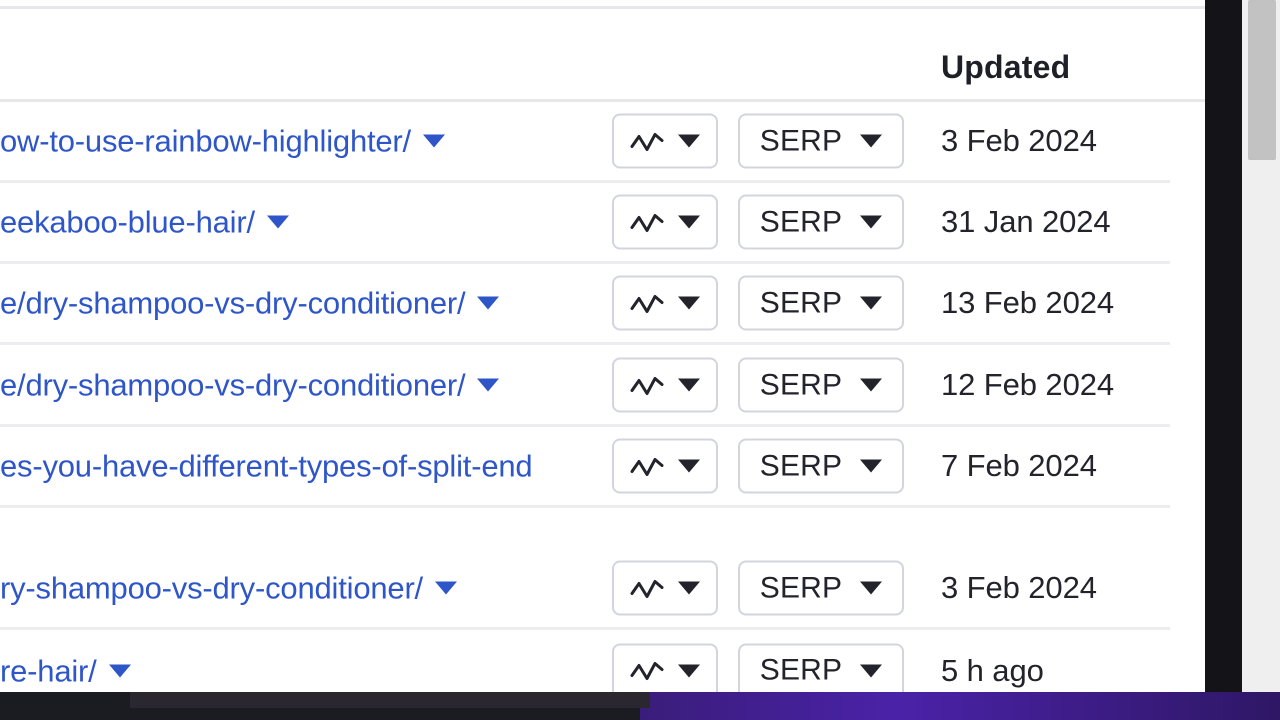  I want to click on url-link: ow-to-use-rainbow-highlighter/, so click(205, 141).